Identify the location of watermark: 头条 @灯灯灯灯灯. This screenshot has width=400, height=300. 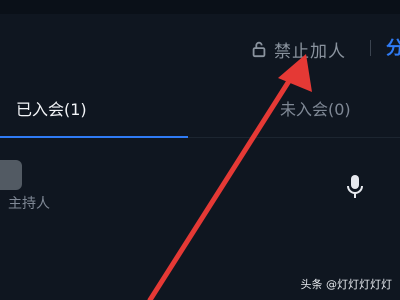
(346, 284).